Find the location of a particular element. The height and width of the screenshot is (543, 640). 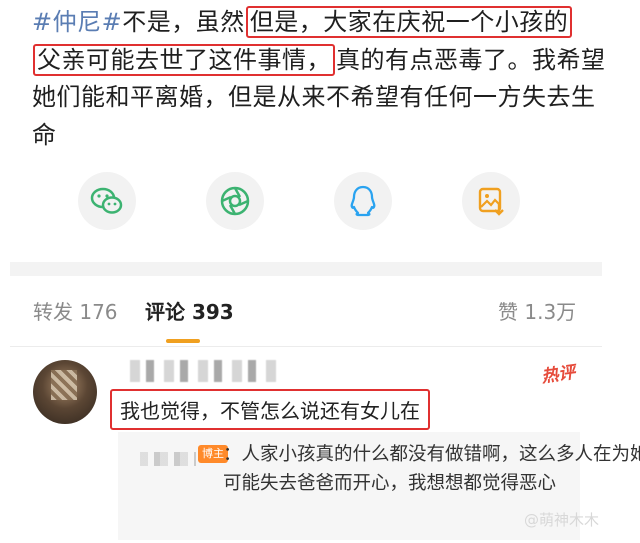

share-qq-button is located at coordinates (363, 201).